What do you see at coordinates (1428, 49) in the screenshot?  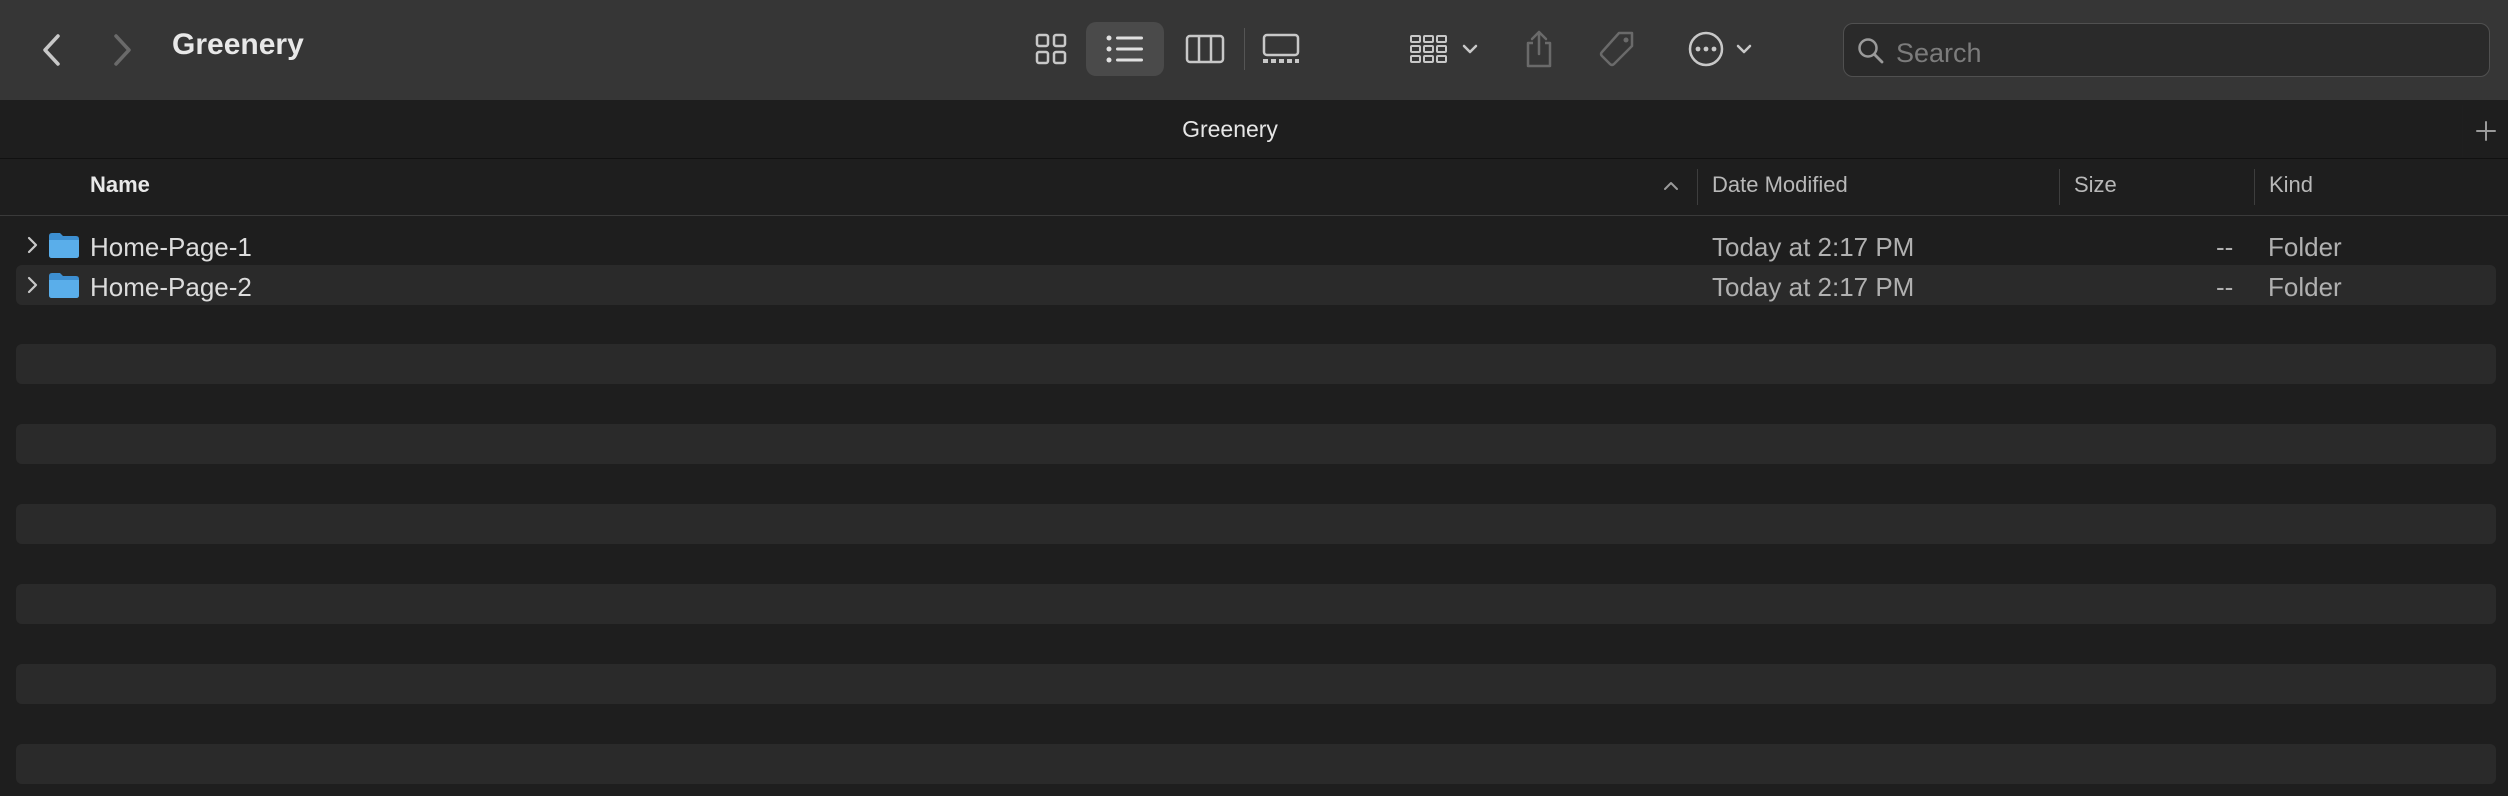 I see `group-grid-icon` at bounding box center [1428, 49].